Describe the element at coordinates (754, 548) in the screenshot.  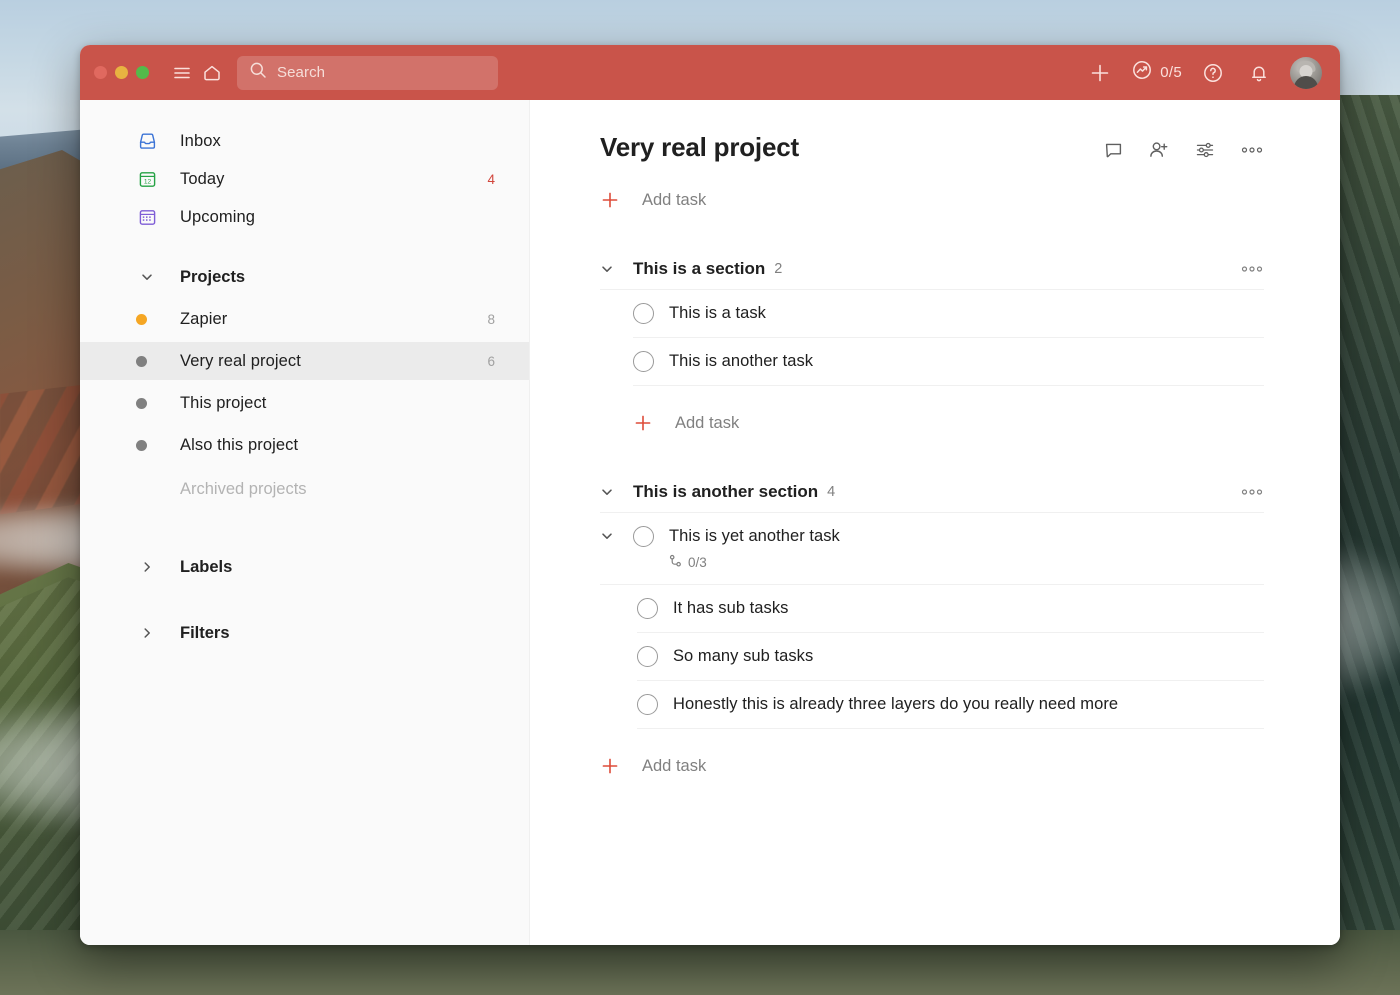
I see `task-body: This is yet another task 0/3` at that location.